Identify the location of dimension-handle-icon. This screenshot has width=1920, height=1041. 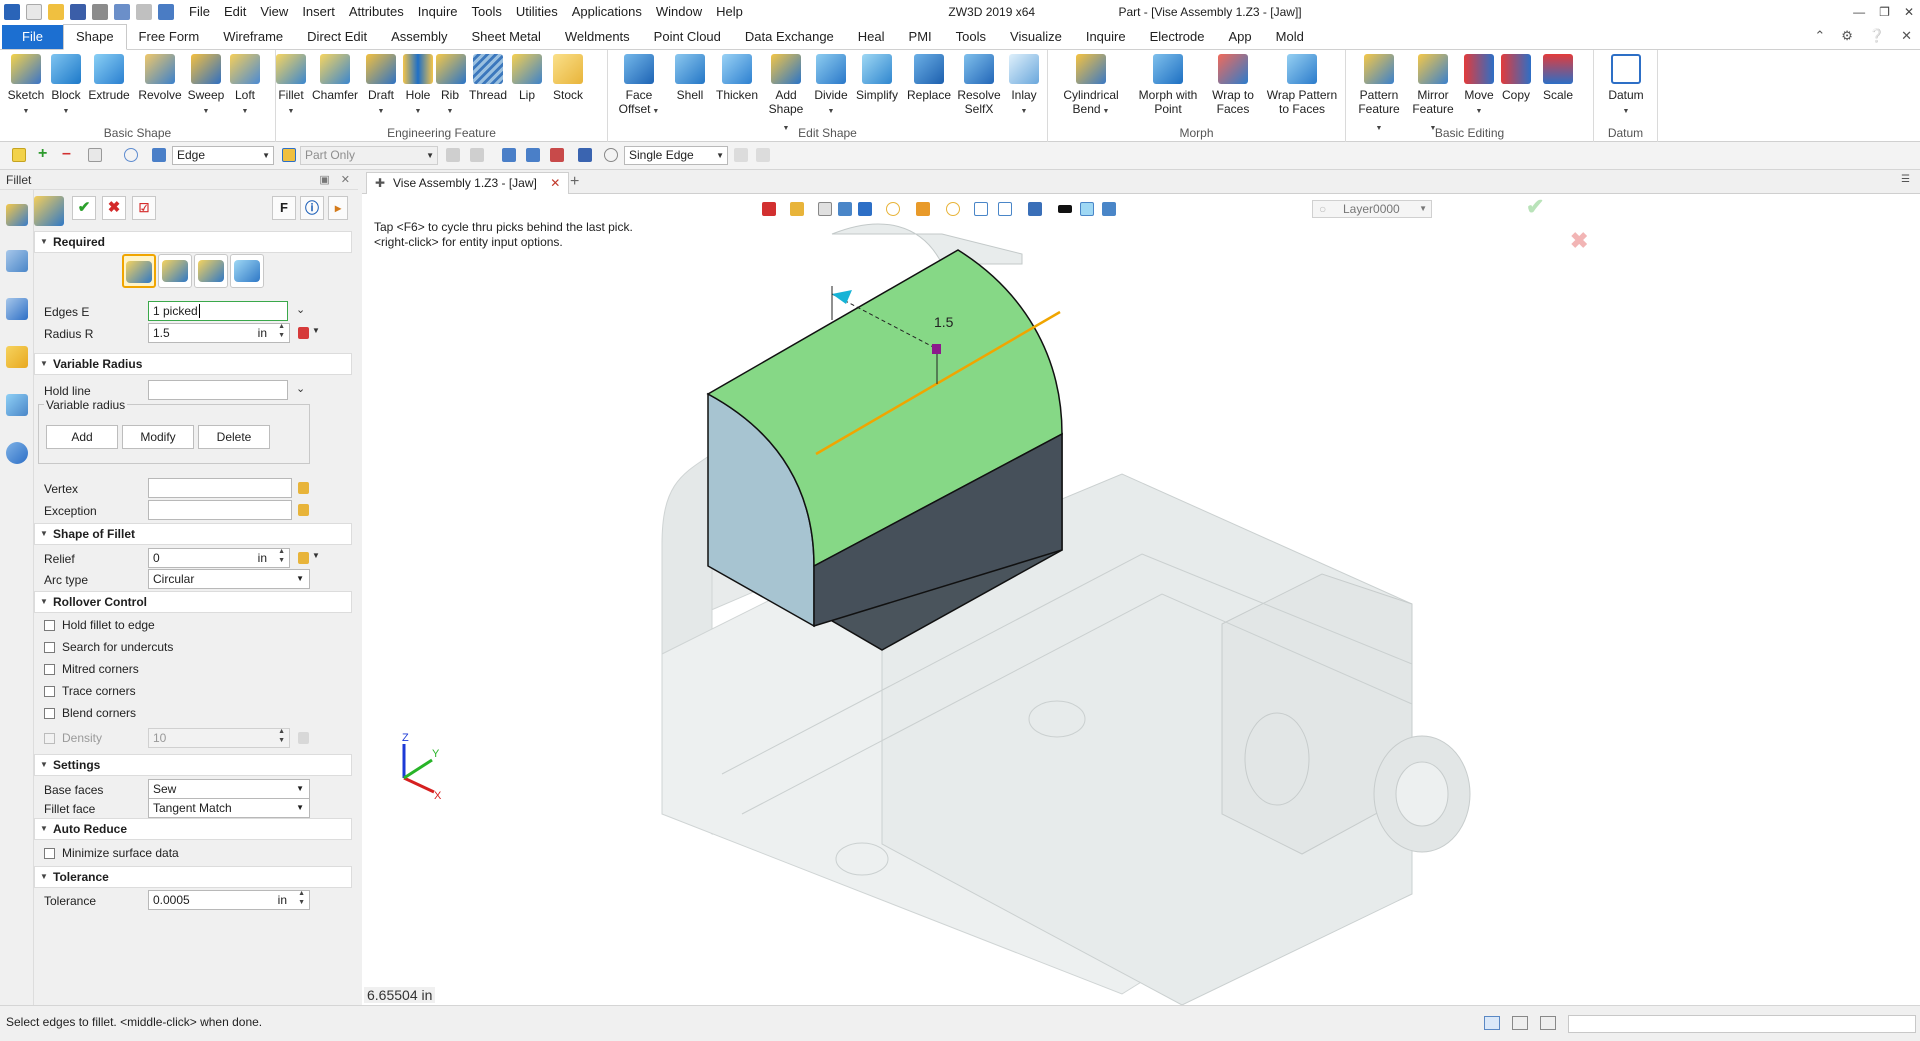
(842, 297).